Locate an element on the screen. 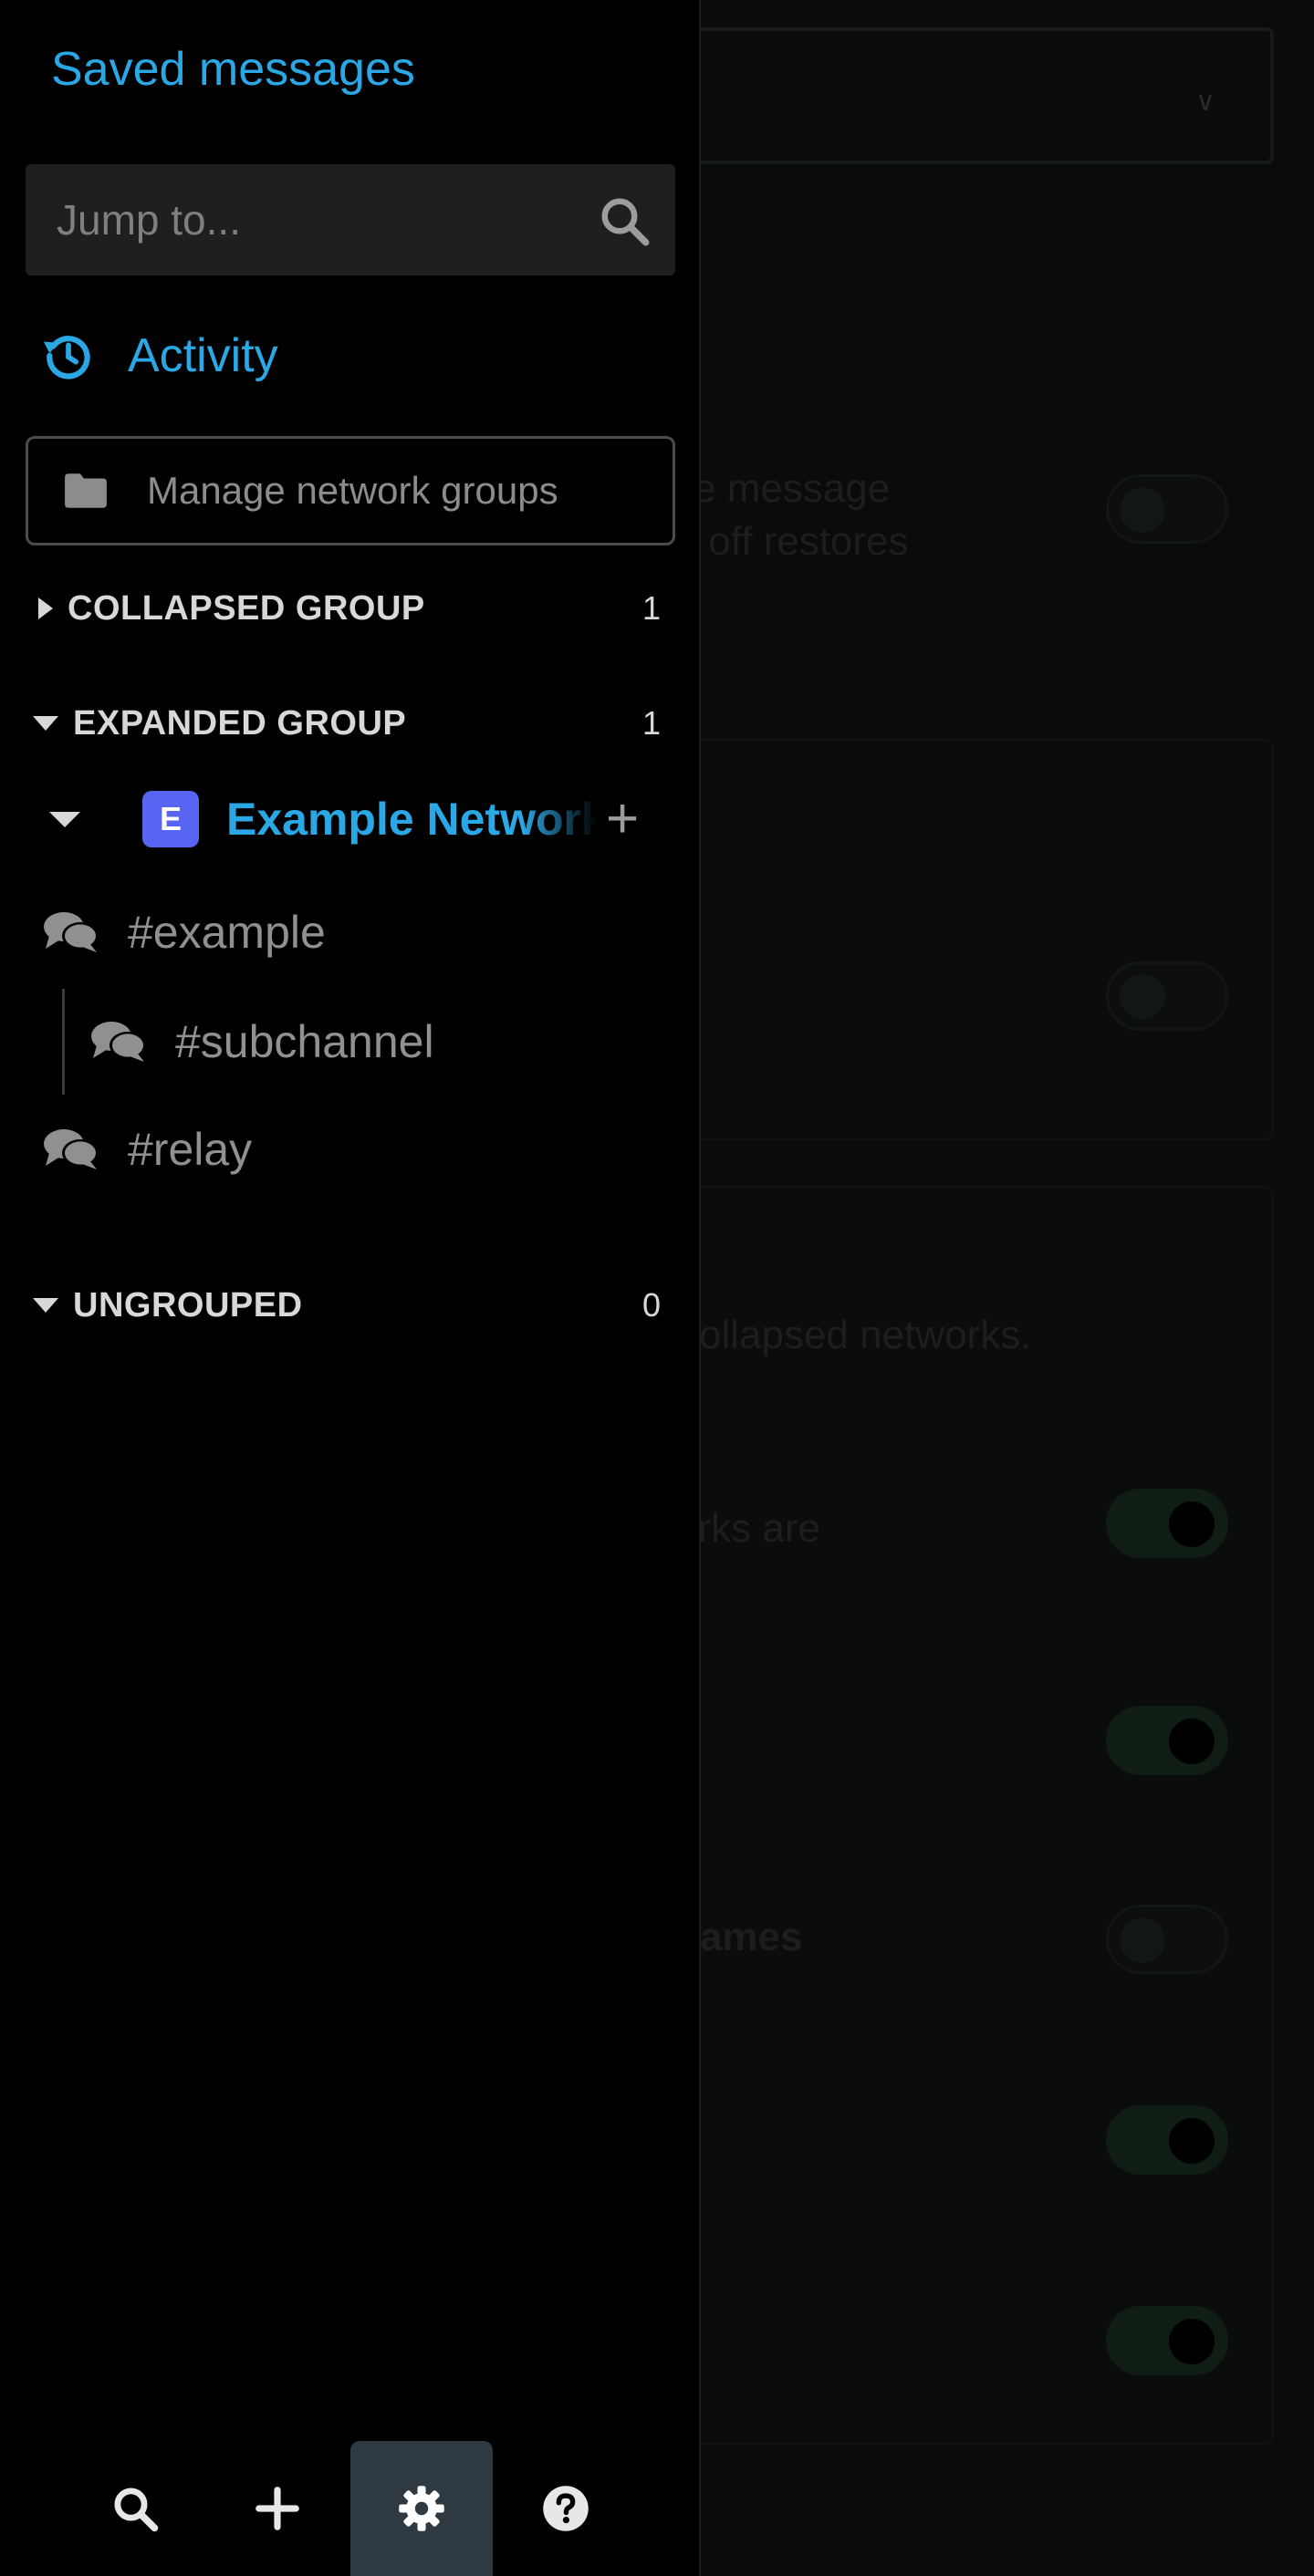 The width and height of the screenshot is (1314, 2576). chevron-down-icon: ∨ is located at coordinates (1205, 102).